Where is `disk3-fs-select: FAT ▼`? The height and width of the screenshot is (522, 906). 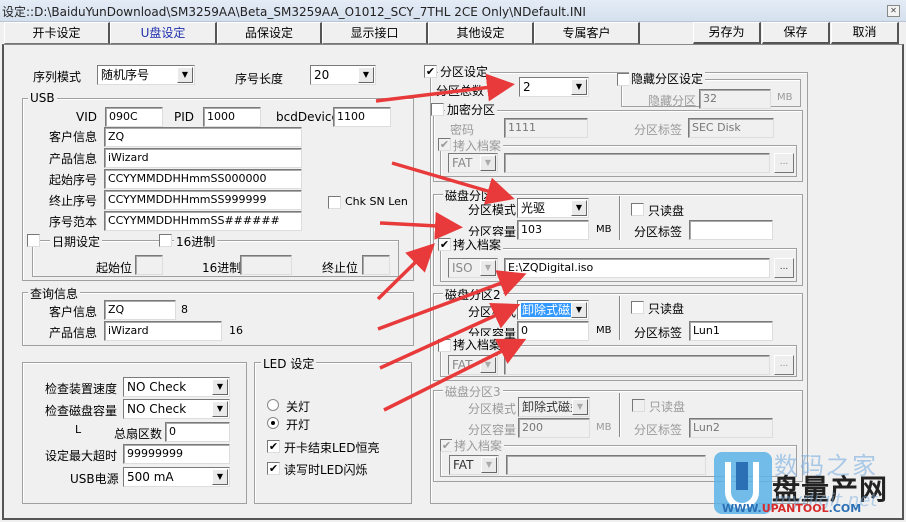
disk3-fs-select: FAT ▼ is located at coordinates (474, 465).